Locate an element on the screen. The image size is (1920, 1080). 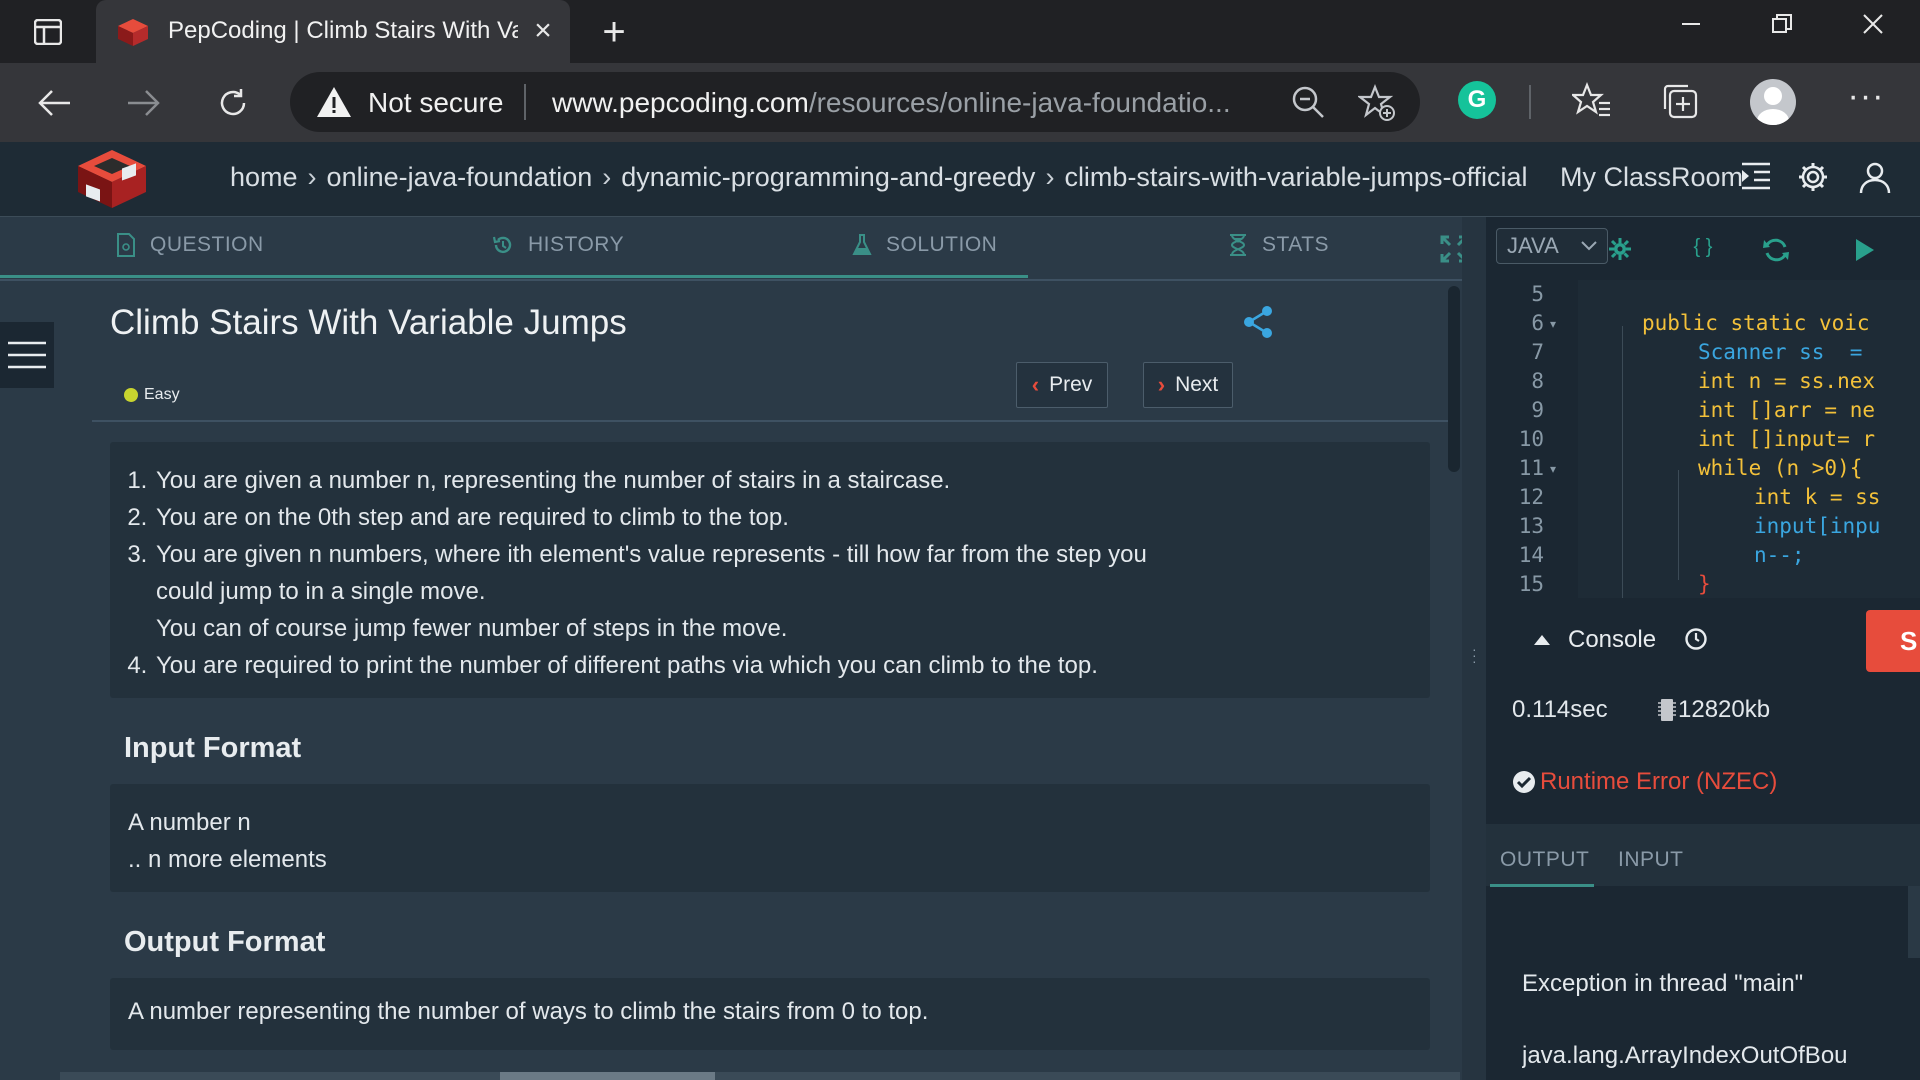
prev-button: ‹ Prev is located at coordinates (1062, 385).